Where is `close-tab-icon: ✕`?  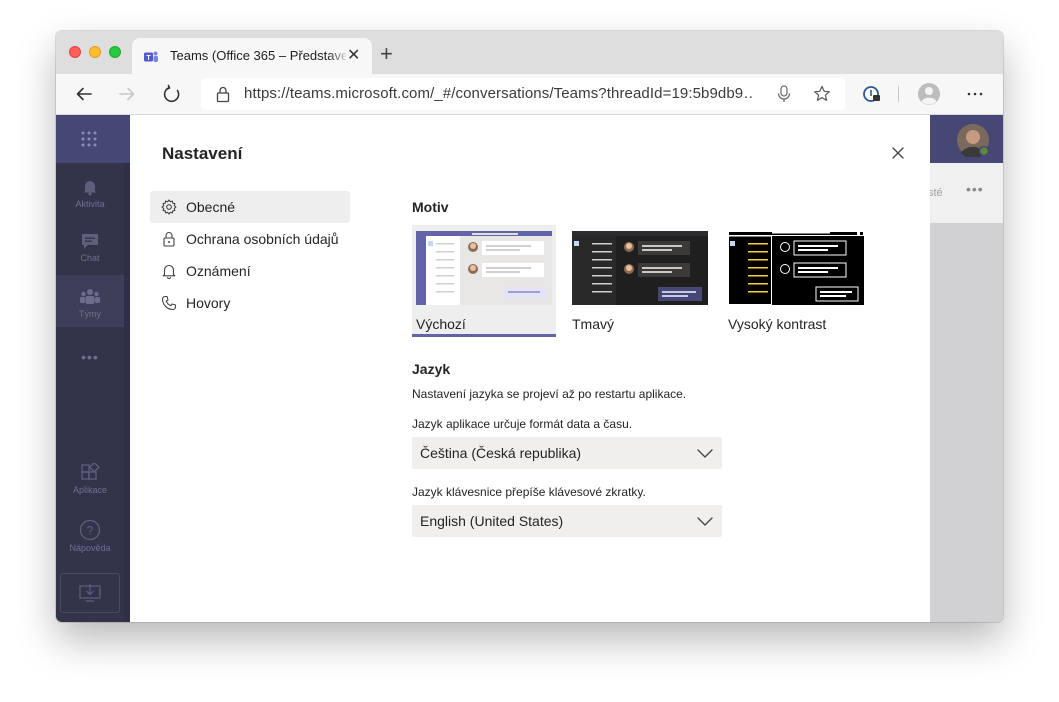
close-tab-icon: ✕ is located at coordinates (353, 56).